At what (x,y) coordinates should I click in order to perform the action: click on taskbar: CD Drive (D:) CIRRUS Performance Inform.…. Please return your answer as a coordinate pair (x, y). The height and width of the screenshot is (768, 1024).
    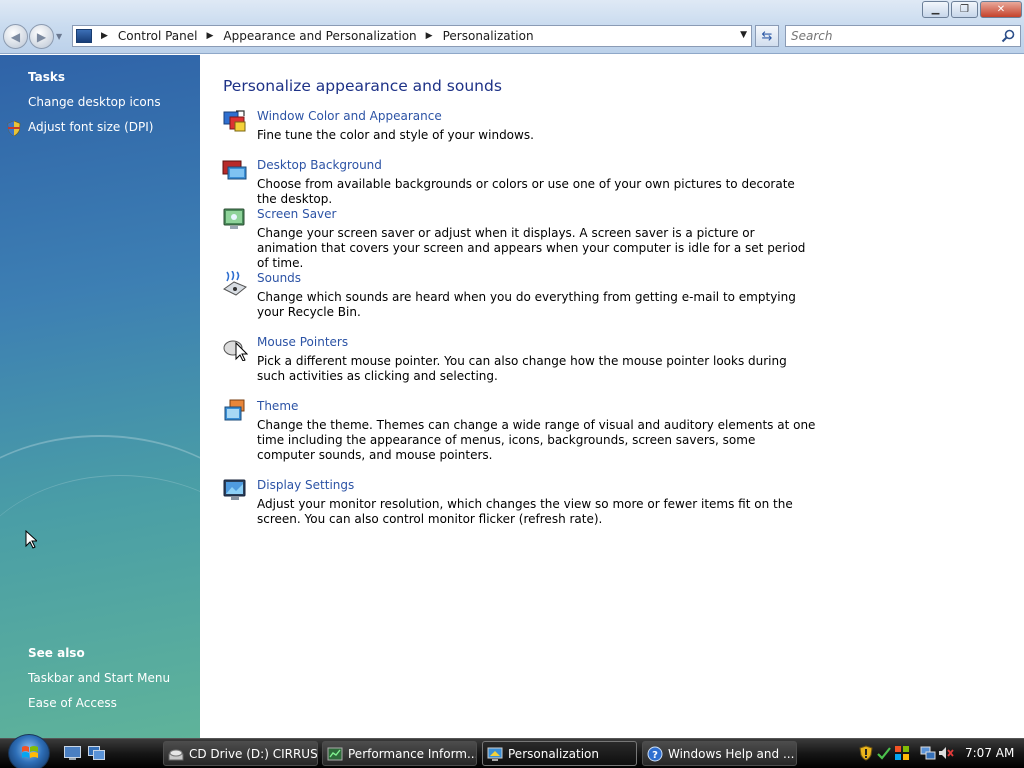
    Looking at the image, I should click on (512, 751).